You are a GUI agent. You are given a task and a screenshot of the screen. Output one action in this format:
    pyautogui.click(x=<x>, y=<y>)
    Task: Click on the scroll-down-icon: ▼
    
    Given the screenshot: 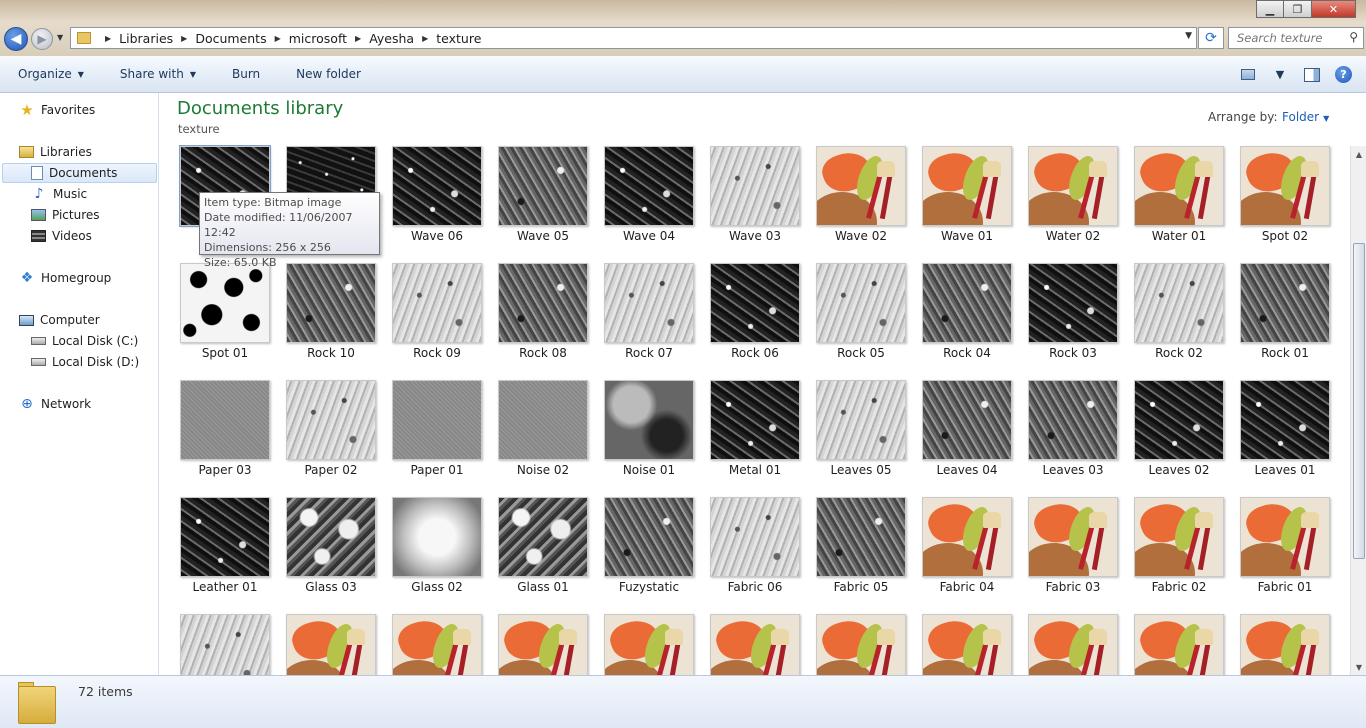 What is the action you would take?
    pyautogui.click(x=1358, y=667)
    